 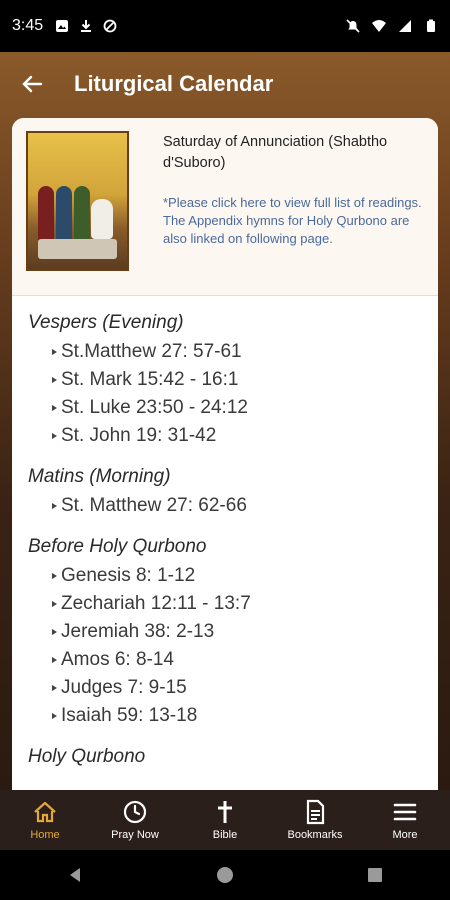 I want to click on system-navigation, so click(x=225, y=875).